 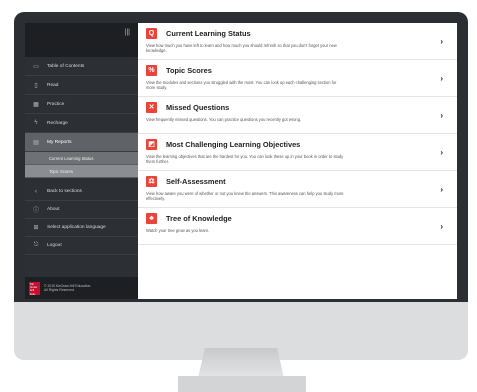 I want to click on sidebar-subitem-label: Topic Scores, so click(x=61, y=171).